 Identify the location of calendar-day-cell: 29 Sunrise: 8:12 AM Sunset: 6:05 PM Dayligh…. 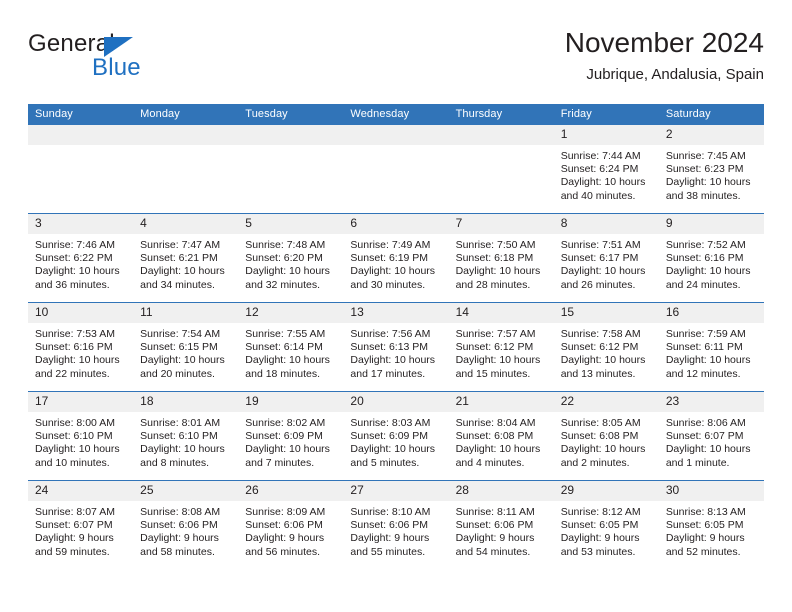
(606, 524).